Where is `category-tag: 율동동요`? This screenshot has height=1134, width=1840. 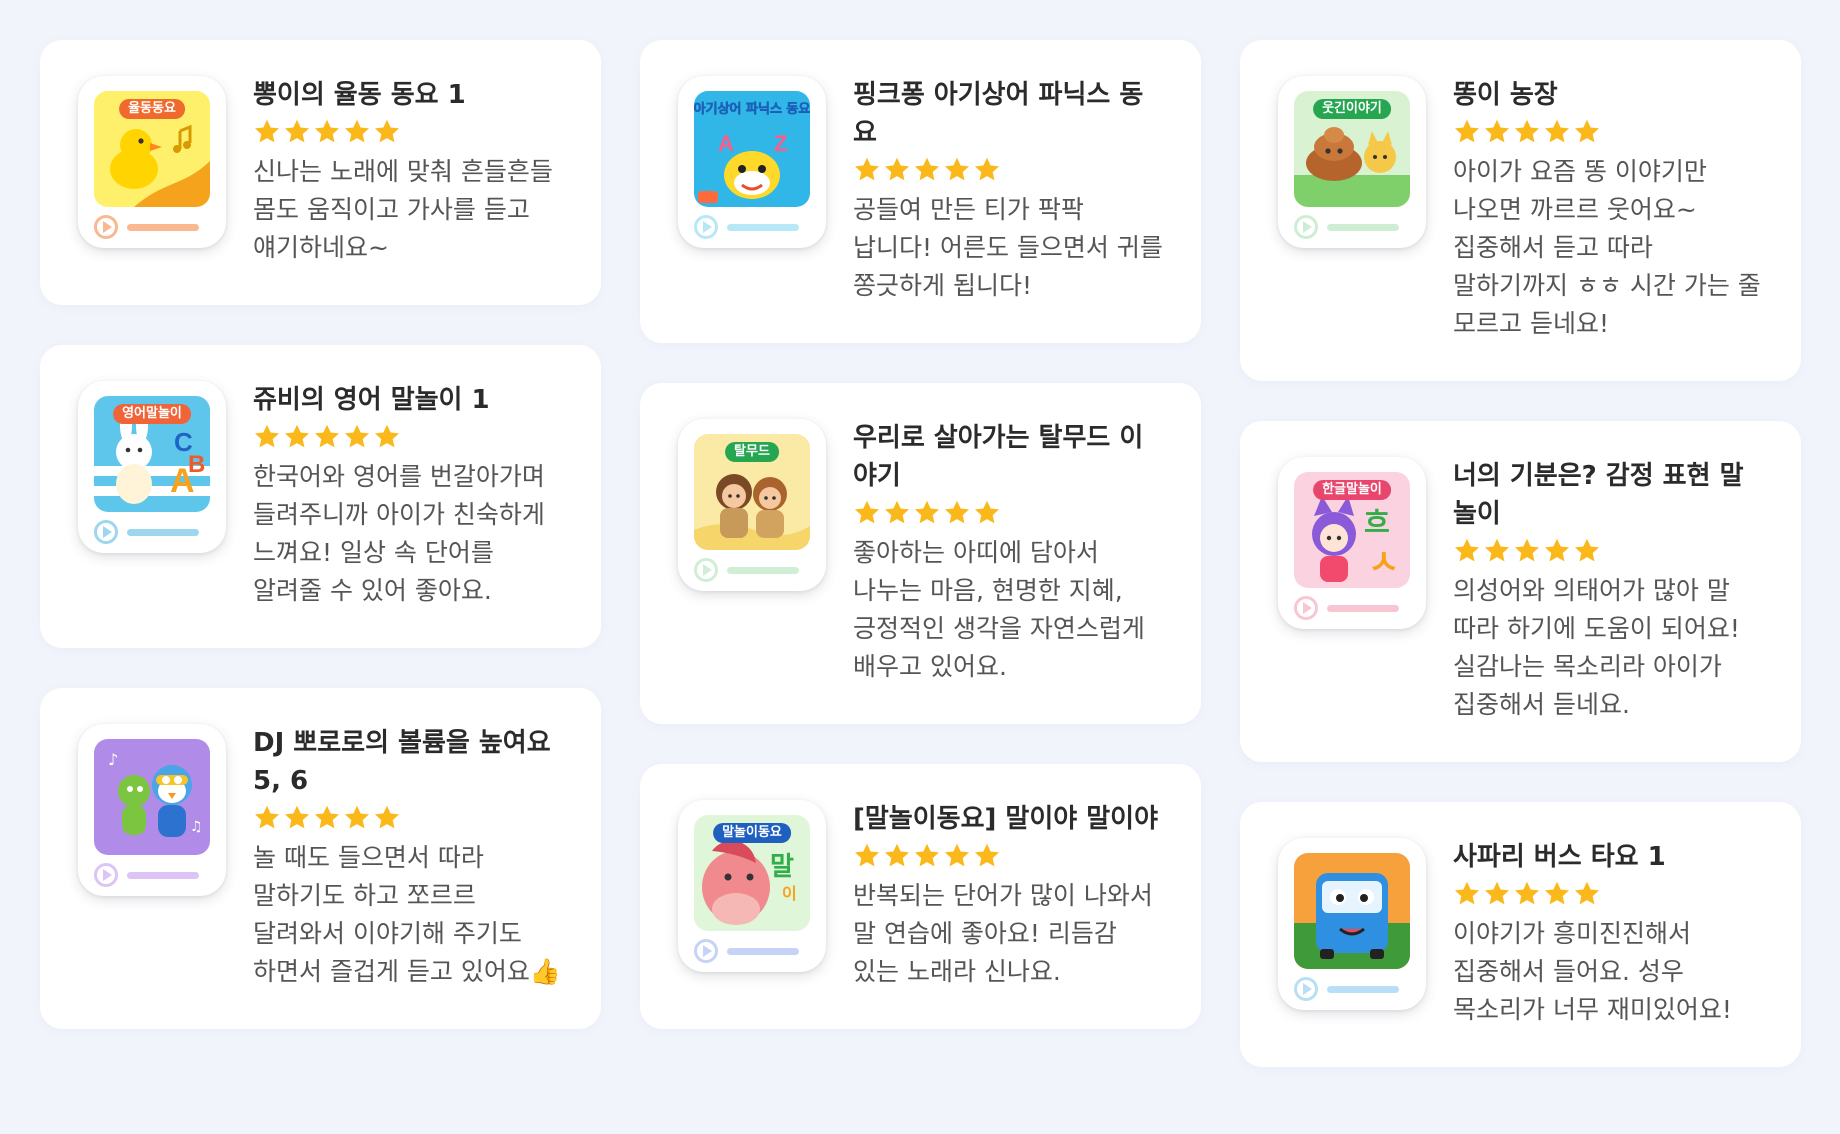 category-tag: 율동동요 is located at coordinates (152, 109).